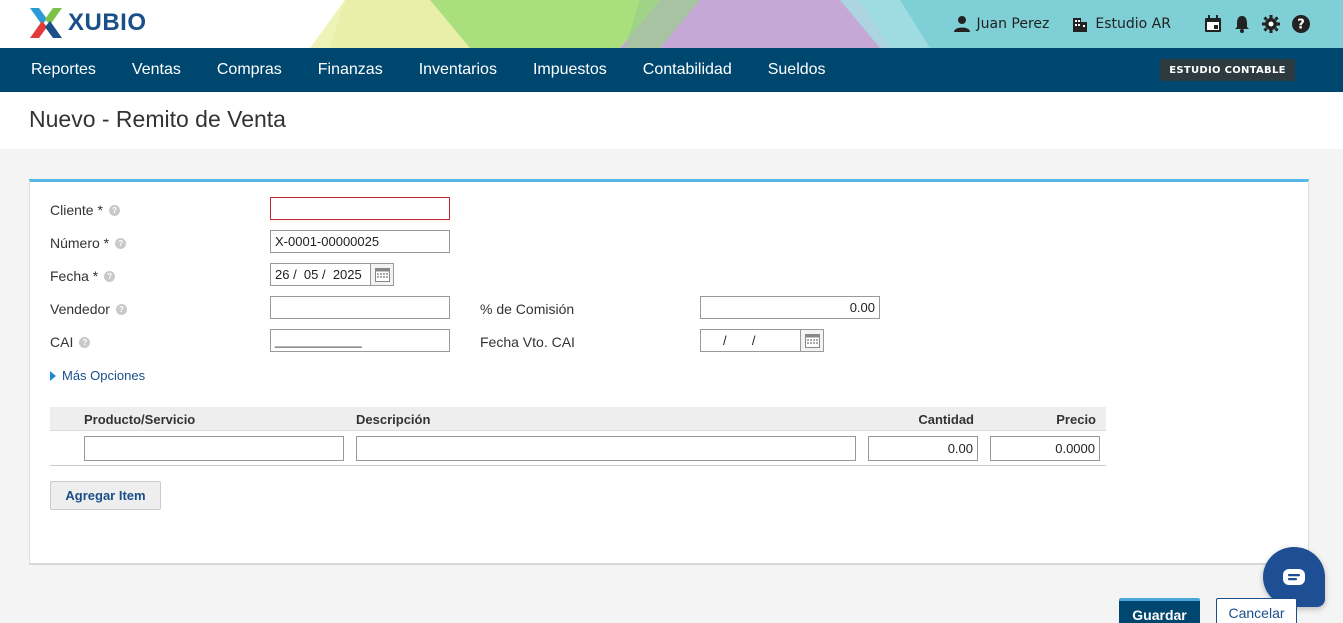 This screenshot has height=623, width=1343. Describe the element at coordinates (360, 340) in the screenshot. I see `cai-input: ____________` at that location.